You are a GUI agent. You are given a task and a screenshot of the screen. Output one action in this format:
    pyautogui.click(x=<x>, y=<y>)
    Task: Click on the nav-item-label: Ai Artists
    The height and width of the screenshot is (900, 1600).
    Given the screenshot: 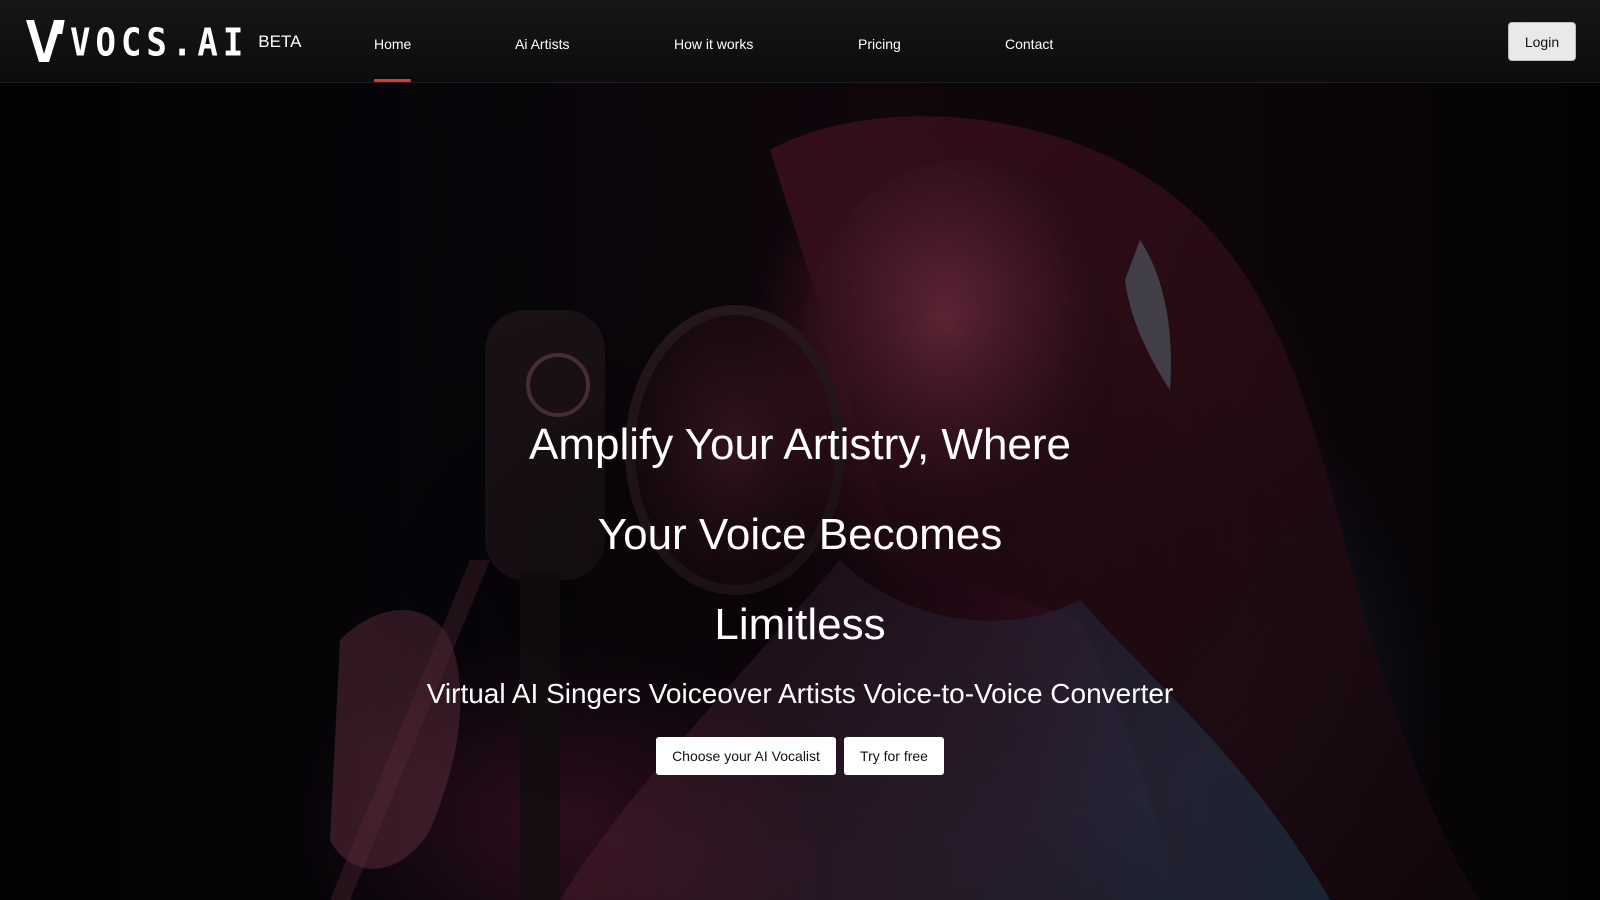 What is the action you would take?
    pyautogui.click(x=542, y=44)
    